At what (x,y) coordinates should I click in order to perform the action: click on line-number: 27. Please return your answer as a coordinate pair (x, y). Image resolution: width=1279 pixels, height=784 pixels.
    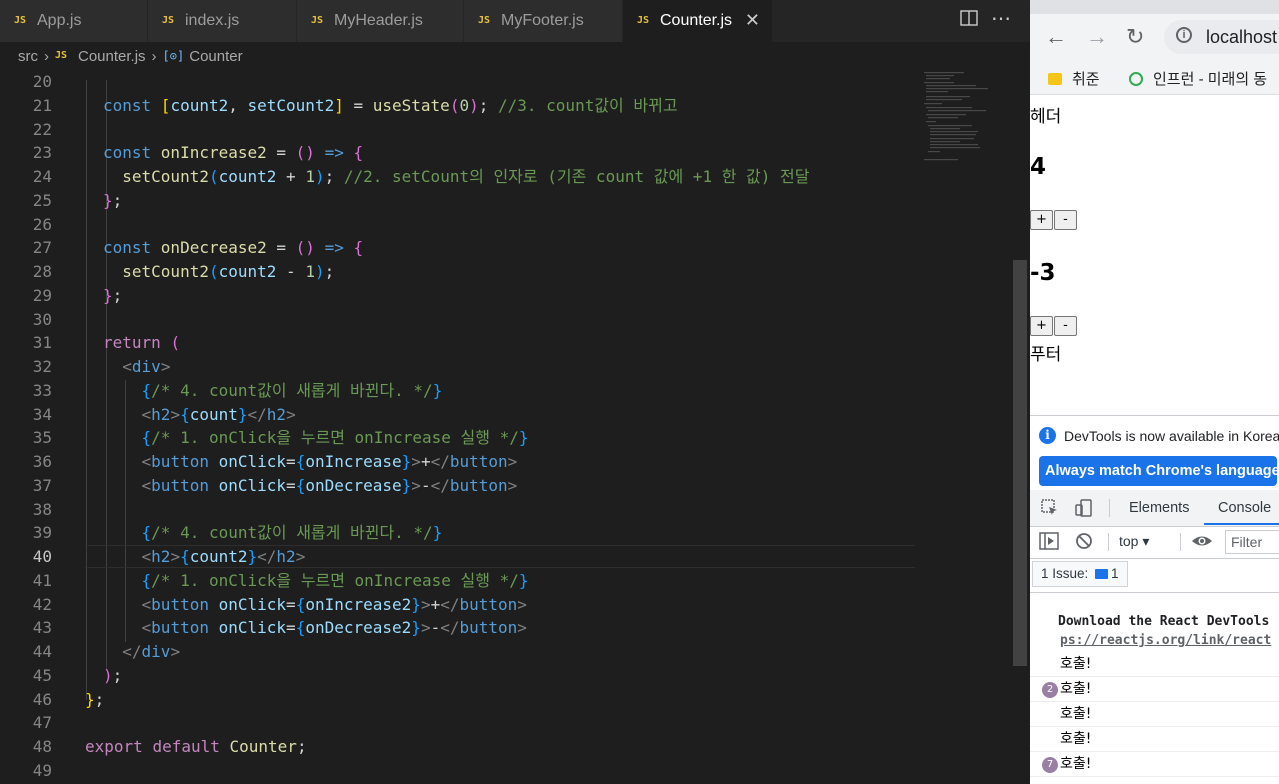
    Looking at the image, I should click on (42, 248).